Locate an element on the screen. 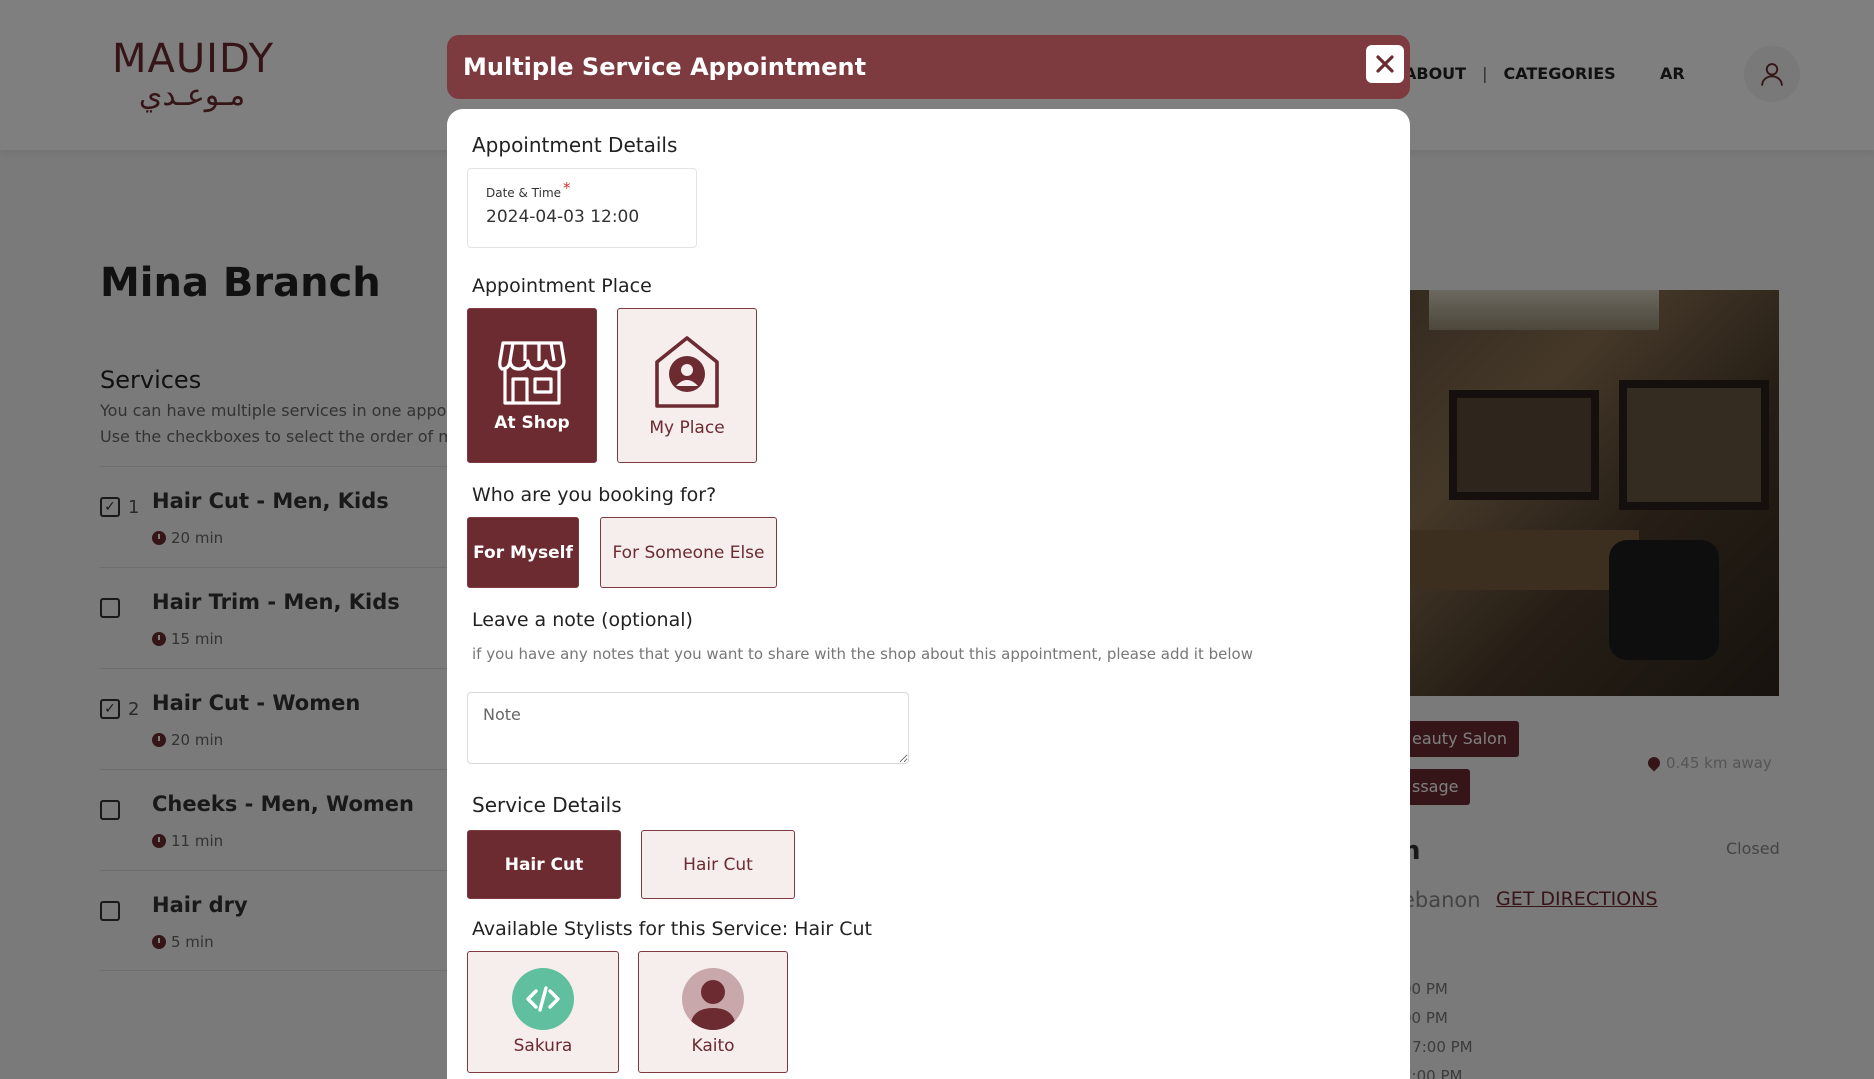 Image resolution: width=1874 pixels, height=1079 pixels. booking-for-label: For Myself is located at coordinates (523, 552).